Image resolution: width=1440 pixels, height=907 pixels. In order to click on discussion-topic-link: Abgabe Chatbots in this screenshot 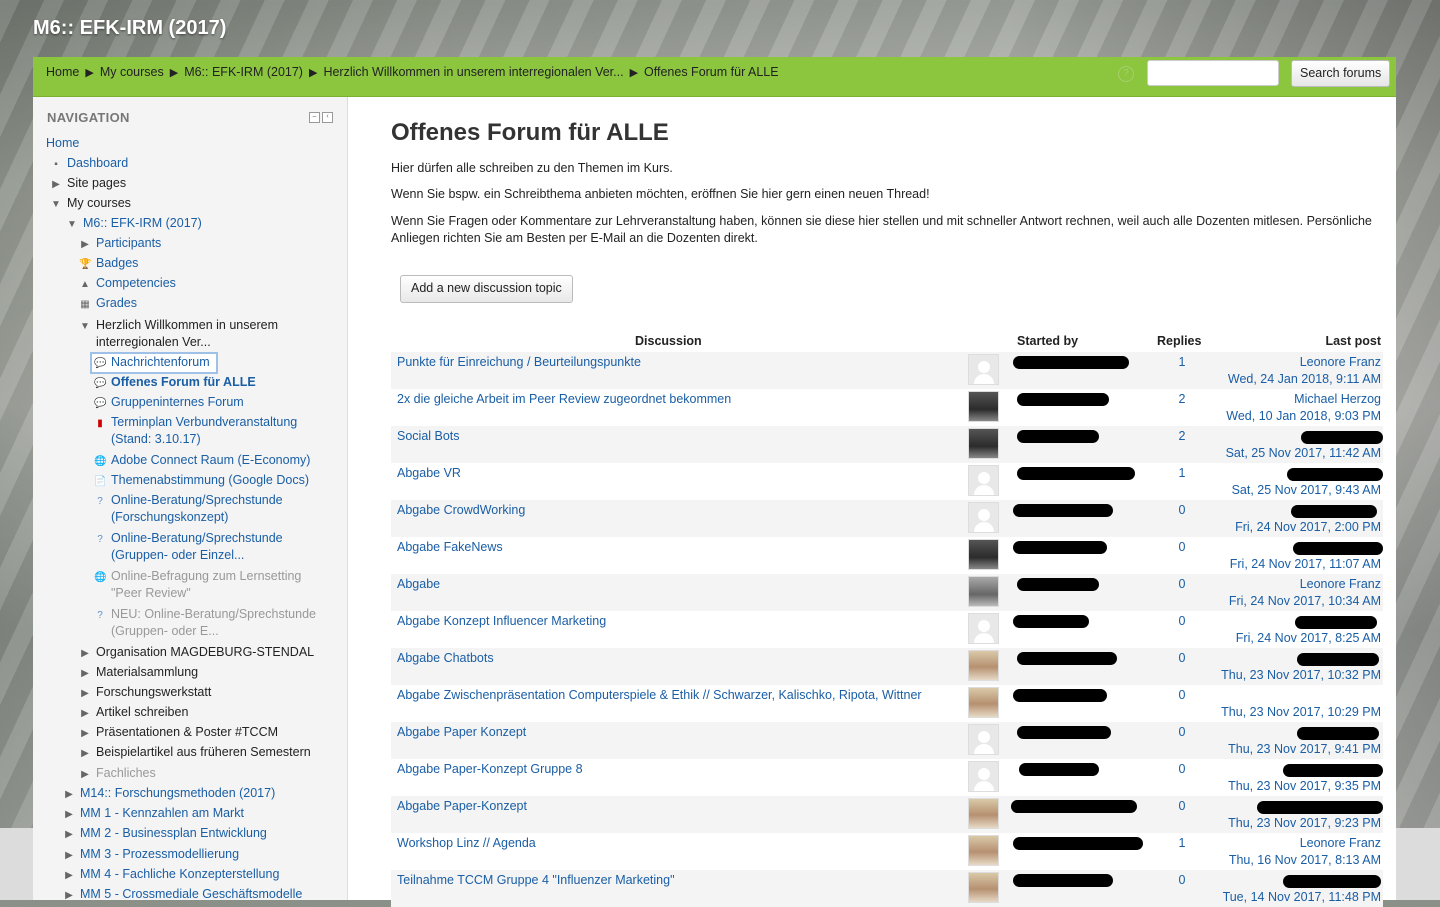, I will do `click(445, 658)`.